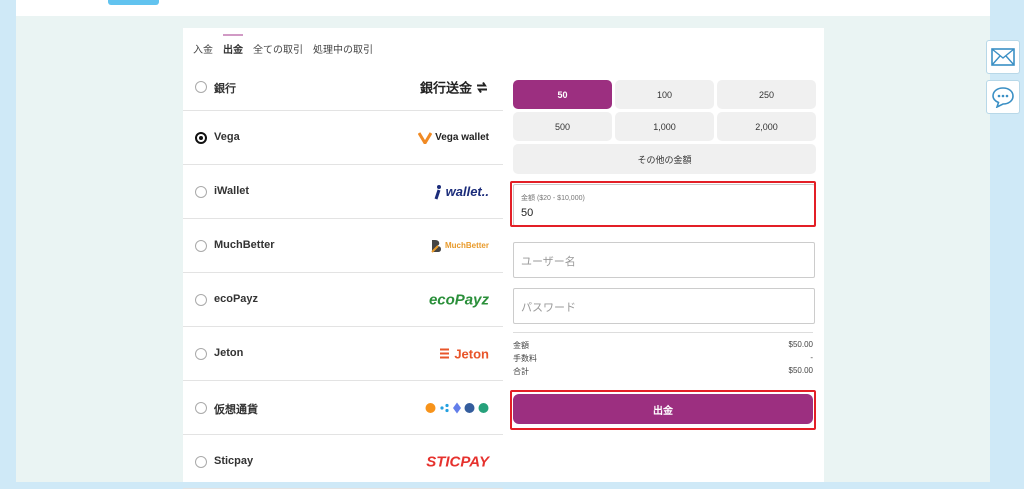 The width and height of the screenshot is (1024, 489). Describe the element at coordinates (445, 353) in the screenshot. I see `jeton-stripes-icon` at that location.